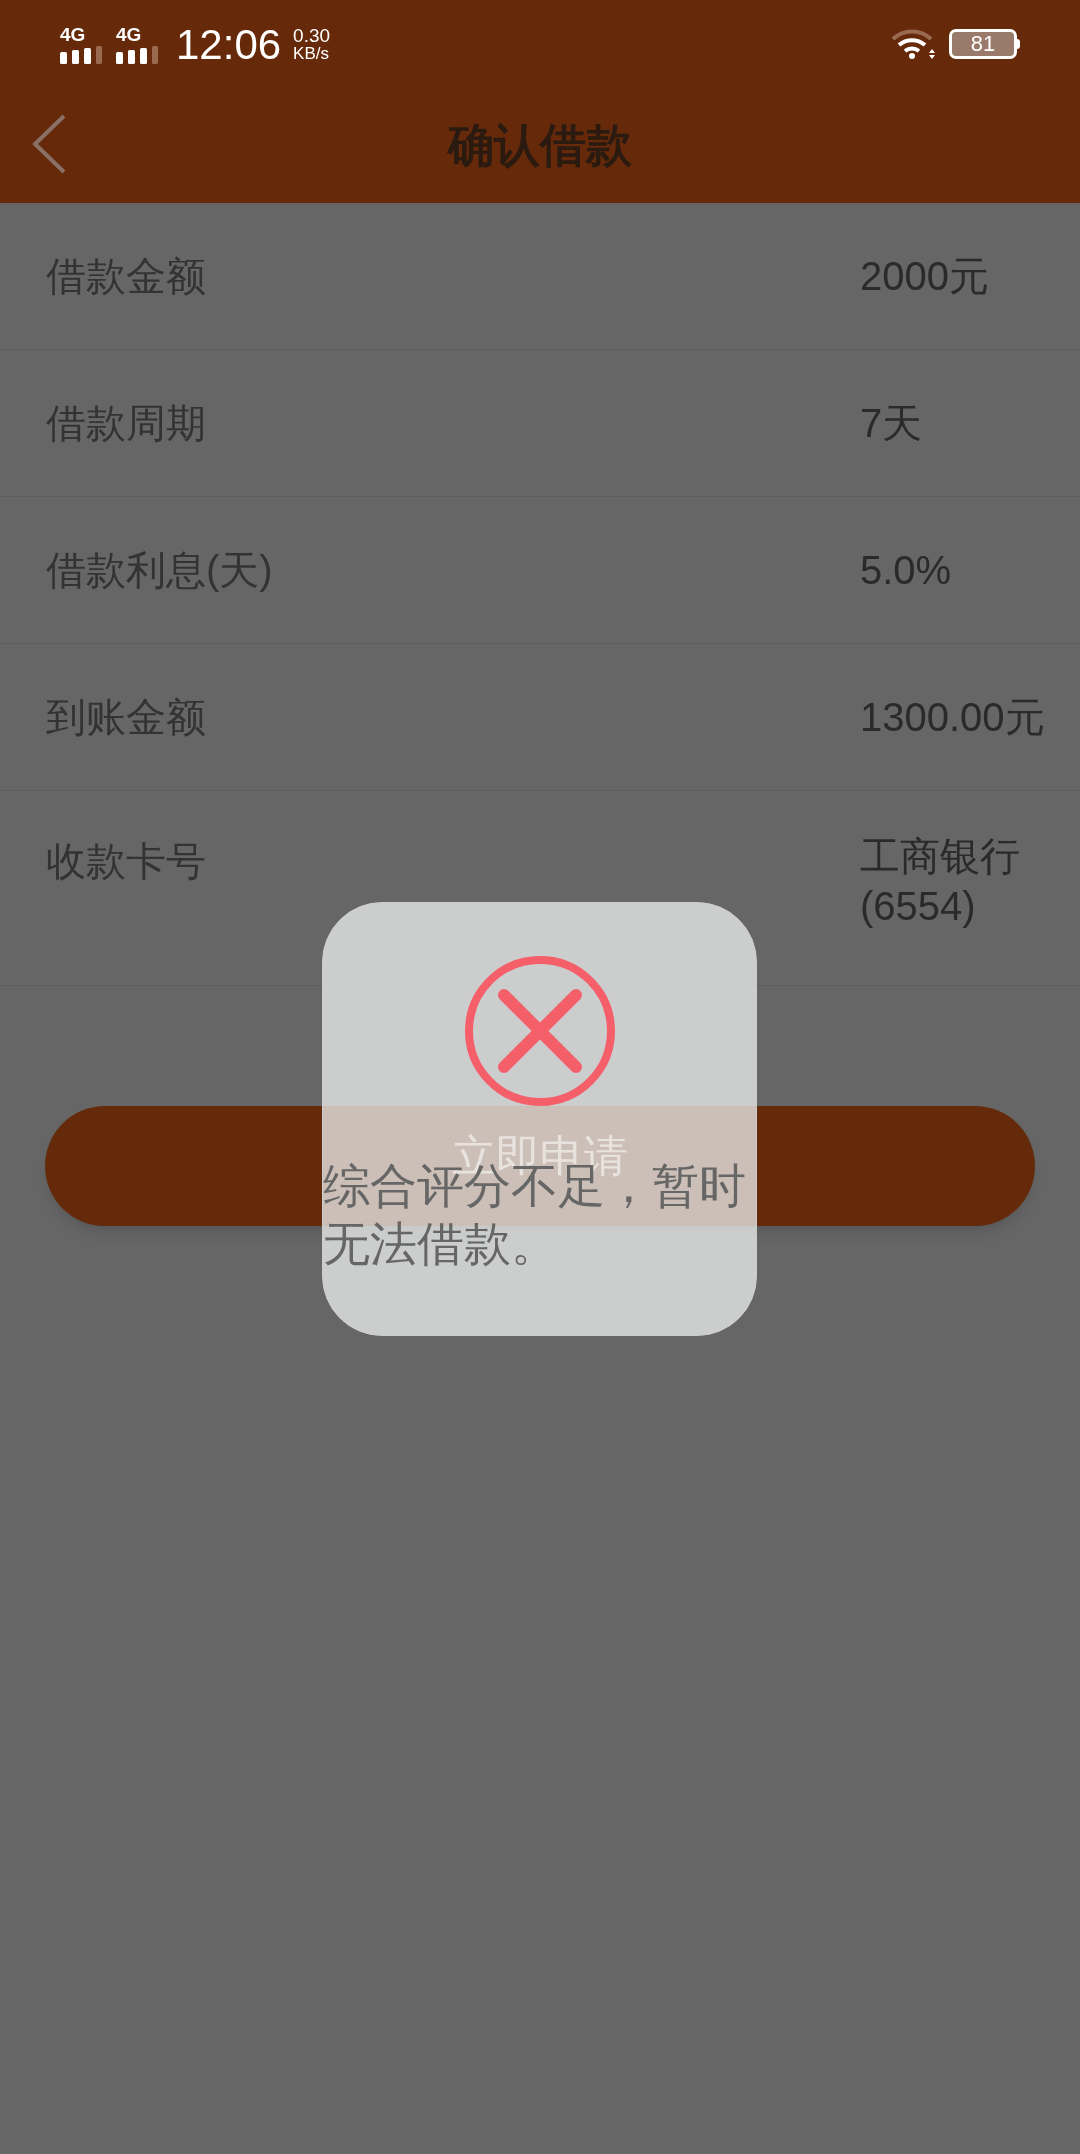 The height and width of the screenshot is (2154, 1080). Describe the element at coordinates (540, 145) in the screenshot. I see `page-title: 确认借款` at that location.